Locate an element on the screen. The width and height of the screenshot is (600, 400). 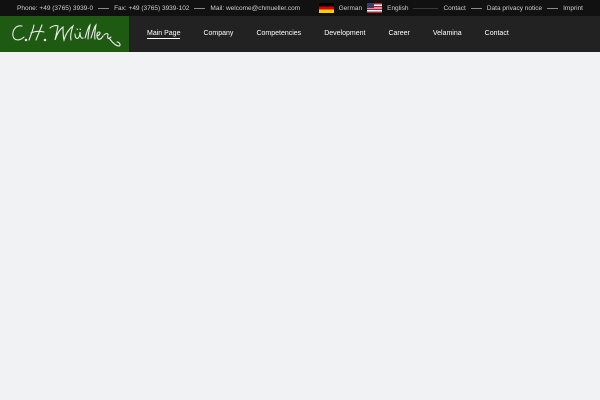
phone-text: Phone: +49 (3765) 3939-0 is located at coordinates (55, 8).